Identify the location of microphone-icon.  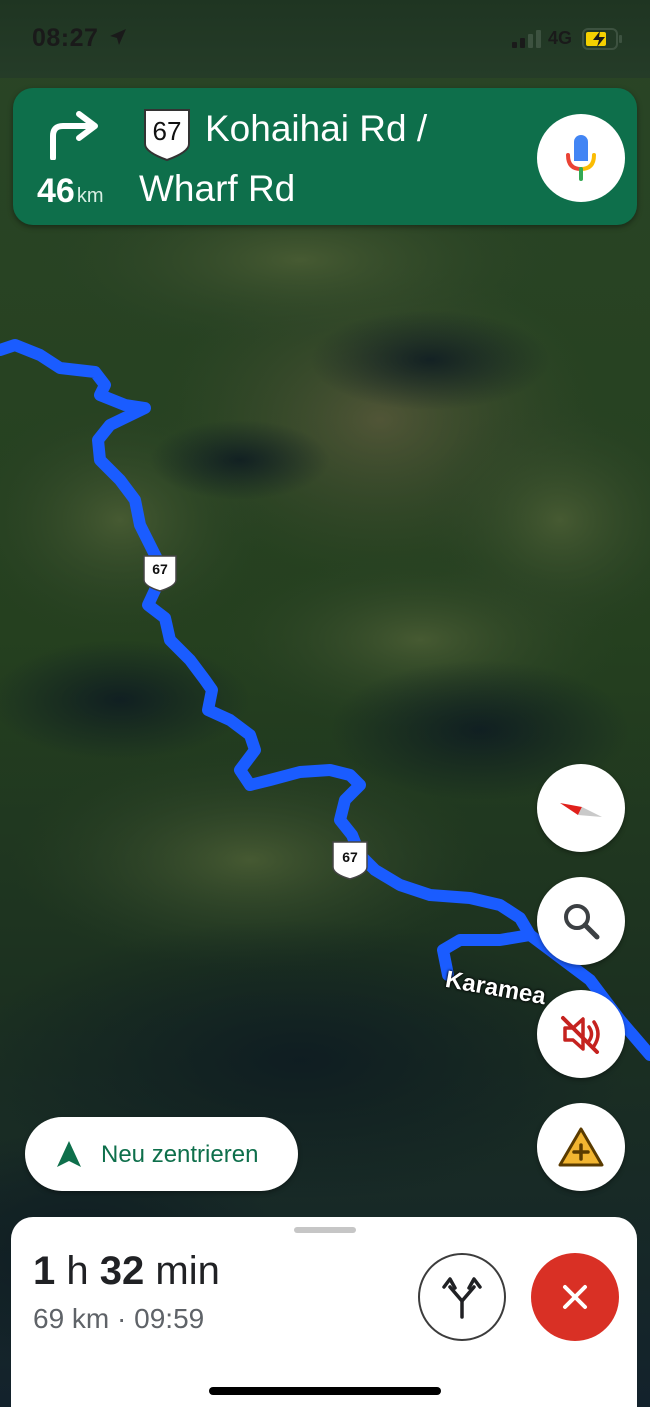
(581, 158).